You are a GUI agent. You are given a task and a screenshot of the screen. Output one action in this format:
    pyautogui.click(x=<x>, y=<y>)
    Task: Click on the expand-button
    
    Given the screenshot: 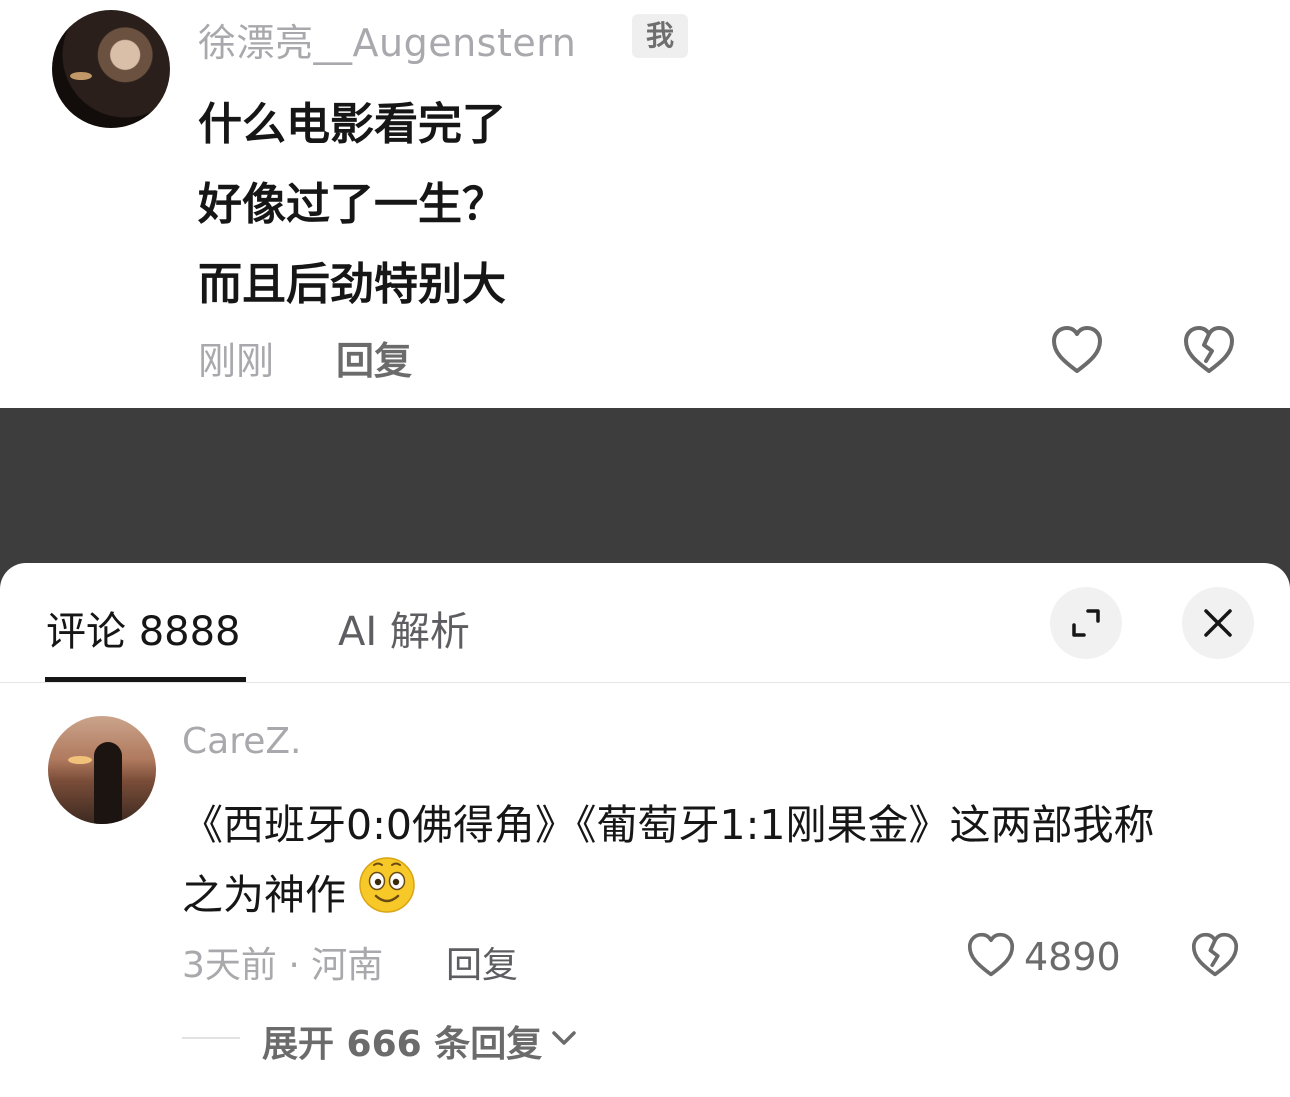 What is the action you would take?
    pyautogui.click(x=1086, y=623)
    